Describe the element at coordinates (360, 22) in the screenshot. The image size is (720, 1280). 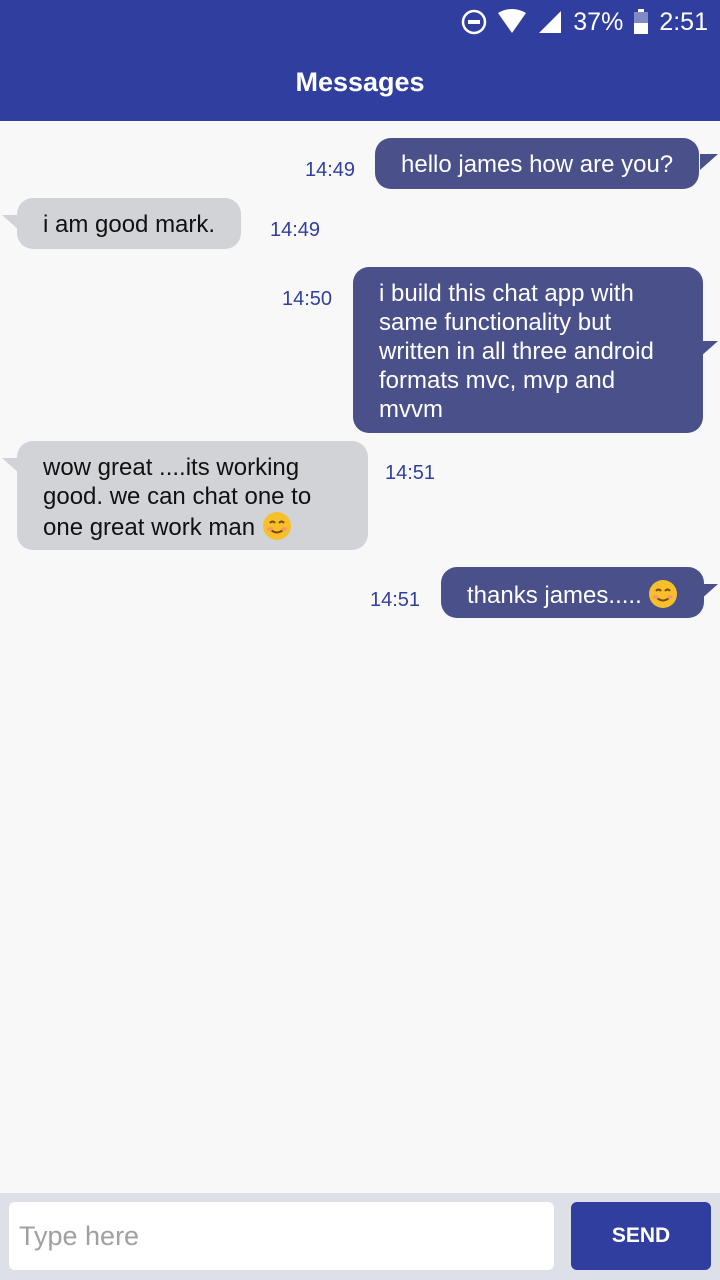
I see `status-bar: 37% 2:51` at that location.